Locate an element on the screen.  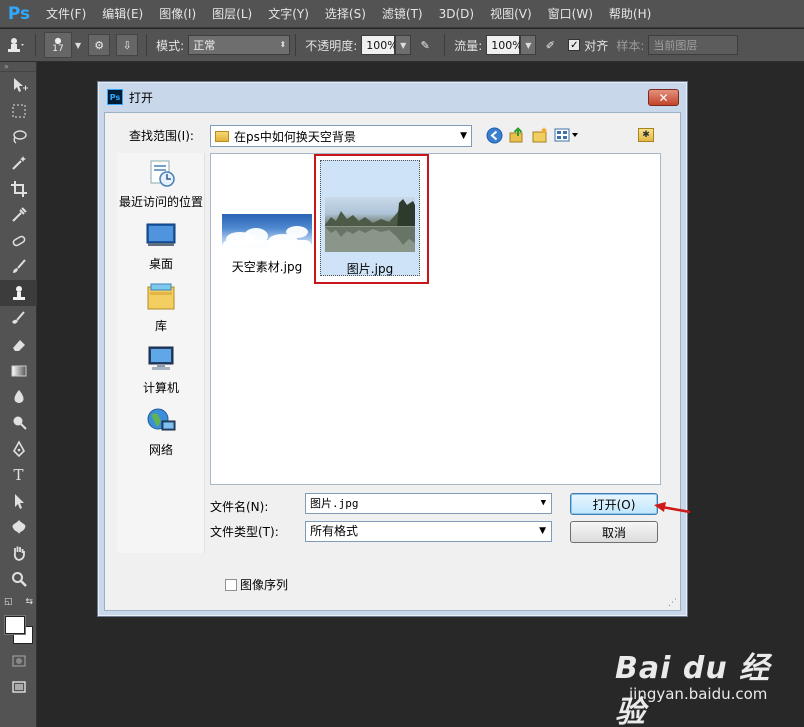
healing-brush-tool-icon is located at coordinates (18, 241).